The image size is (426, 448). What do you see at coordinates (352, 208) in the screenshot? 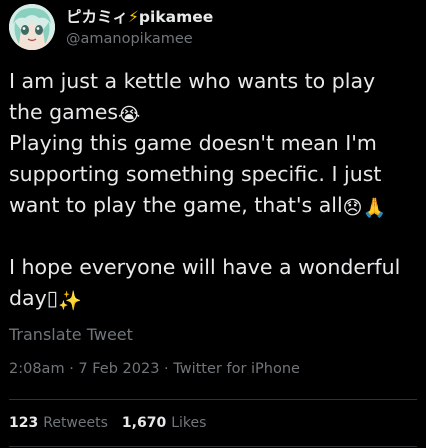
I see `disappointed-face-icon: 😞` at bounding box center [352, 208].